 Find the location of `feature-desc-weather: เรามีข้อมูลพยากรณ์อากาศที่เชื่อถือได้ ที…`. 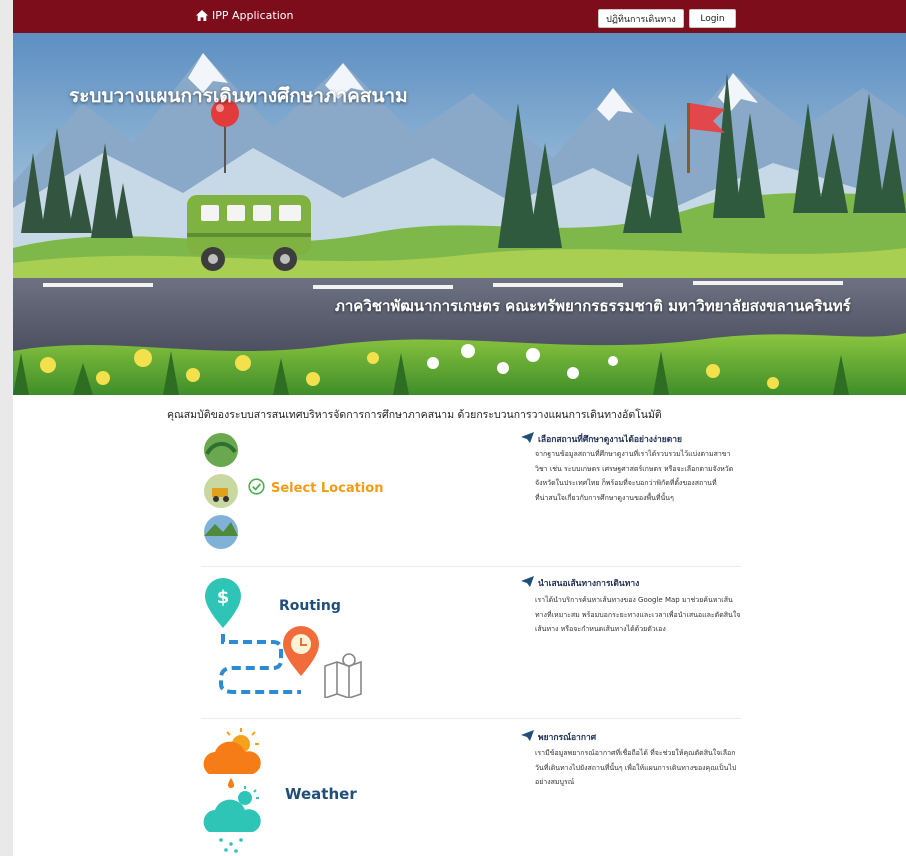

feature-desc-weather: เรามีข้อมูลพยากรณ์อากาศที่เชื่อถือได้ ที… is located at coordinates (635, 768).